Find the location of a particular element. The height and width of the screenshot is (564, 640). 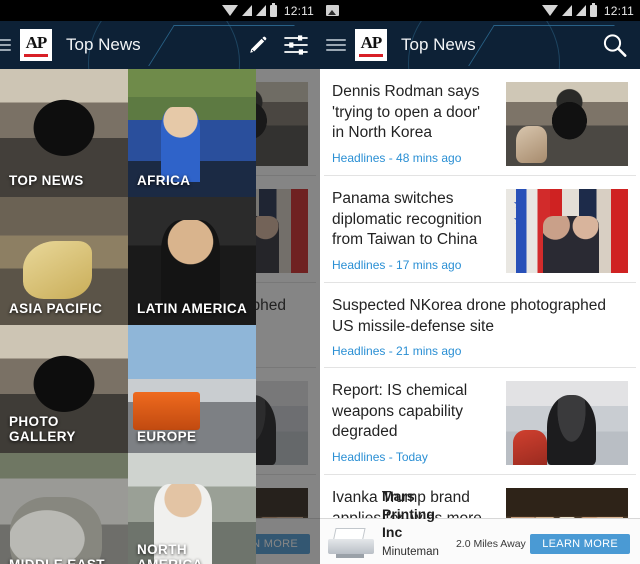

ad-subtitle: Minuteman Press- Brooklyn is located at coordinates (410, 554).